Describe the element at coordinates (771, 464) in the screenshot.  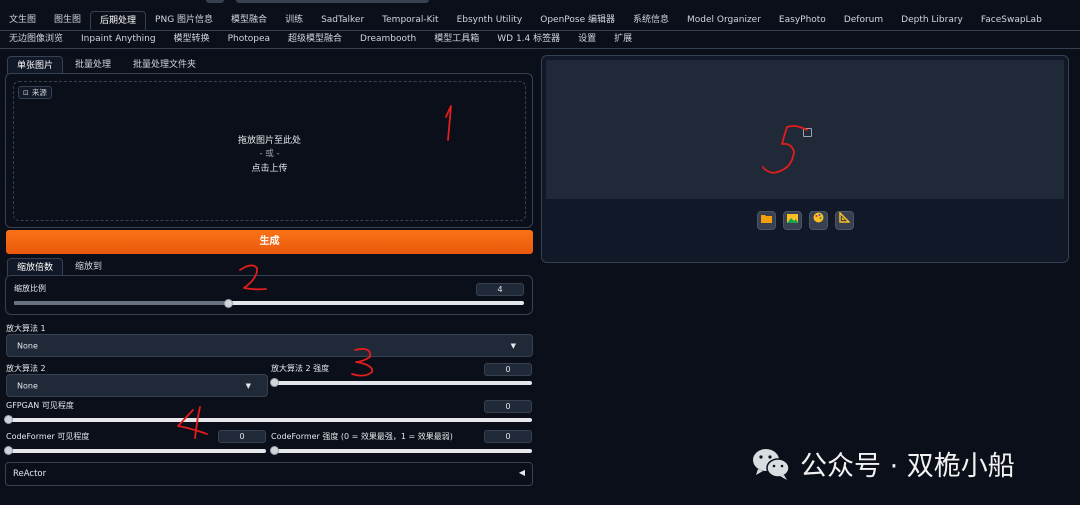
I see `wechat-logo-icon` at that location.